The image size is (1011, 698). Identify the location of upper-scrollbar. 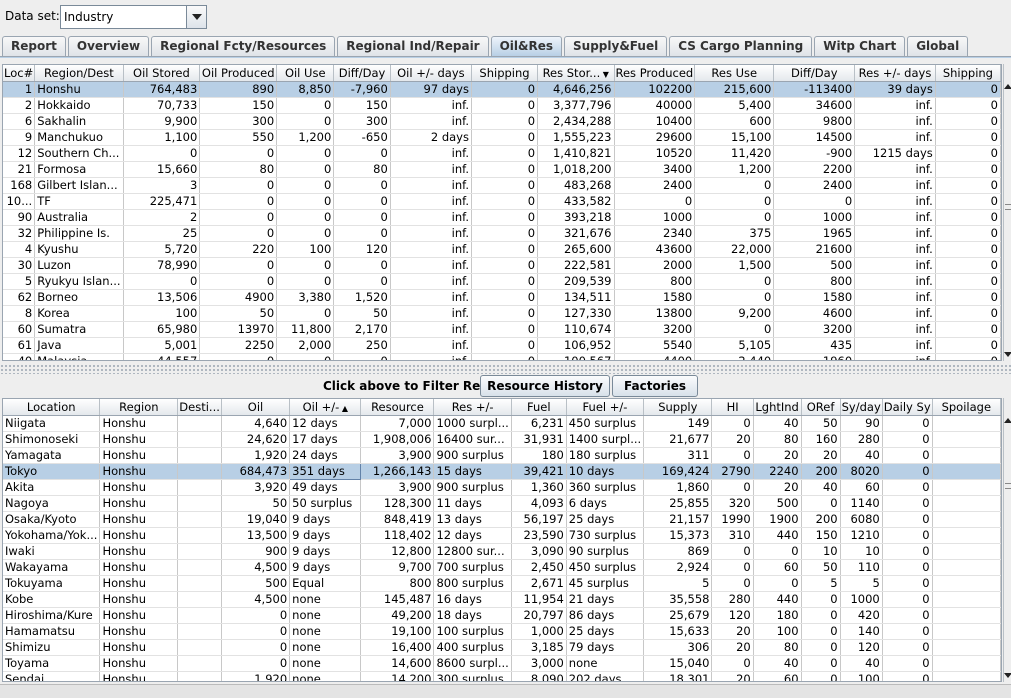
(1007, 212).